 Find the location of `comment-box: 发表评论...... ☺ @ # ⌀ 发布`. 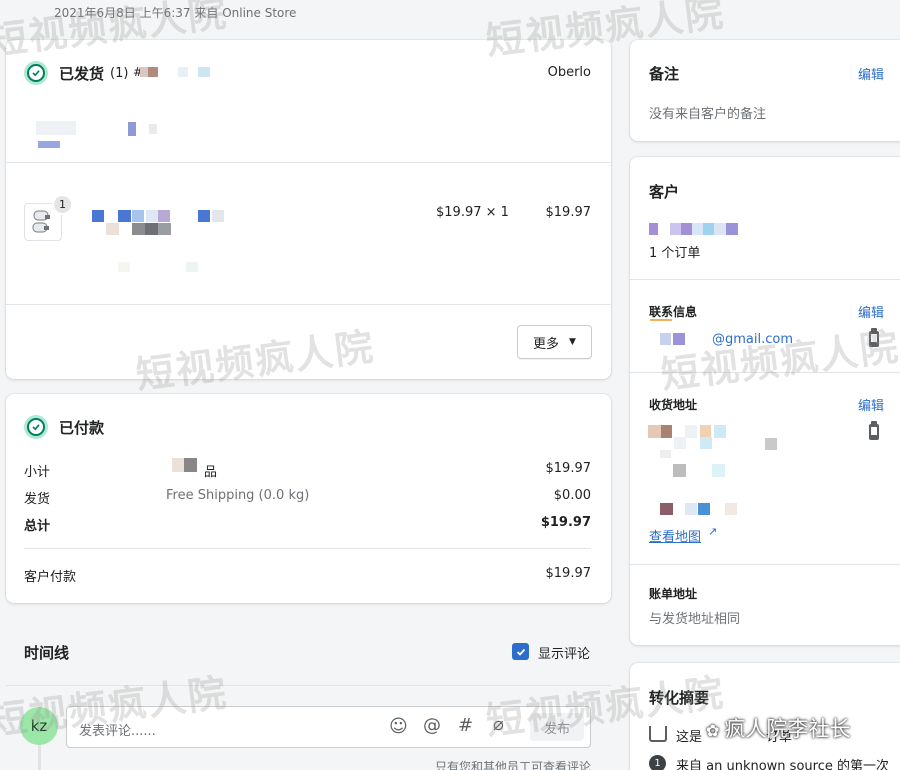

comment-box: 发表评论...... ☺ @ # ⌀ 发布 is located at coordinates (328, 727).